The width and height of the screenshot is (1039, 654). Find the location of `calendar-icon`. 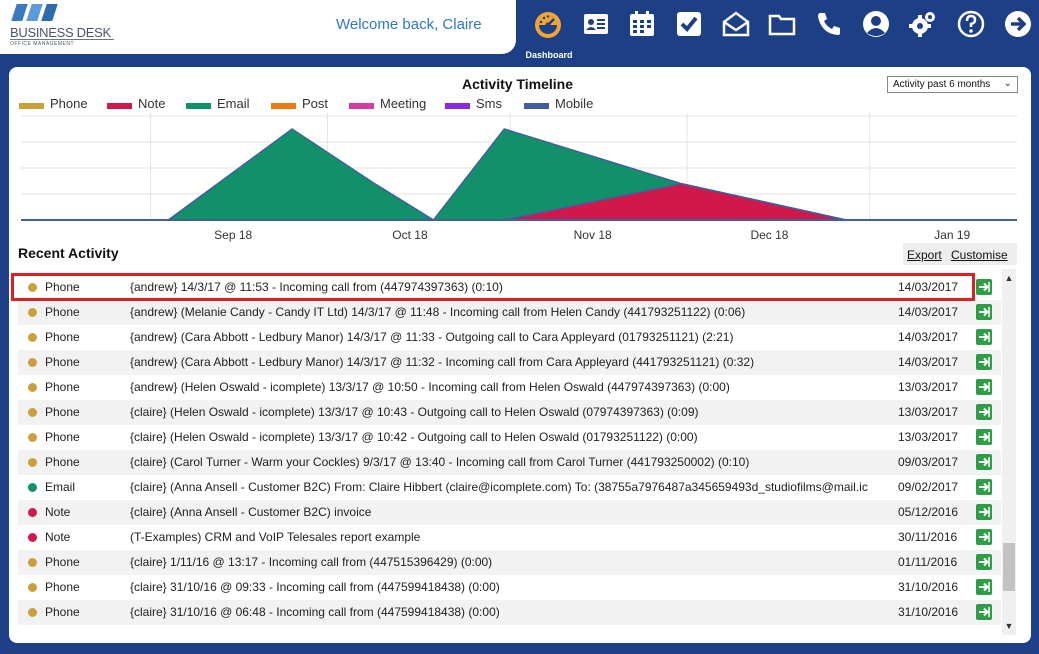

calendar-icon is located at coordinates (642, 24).